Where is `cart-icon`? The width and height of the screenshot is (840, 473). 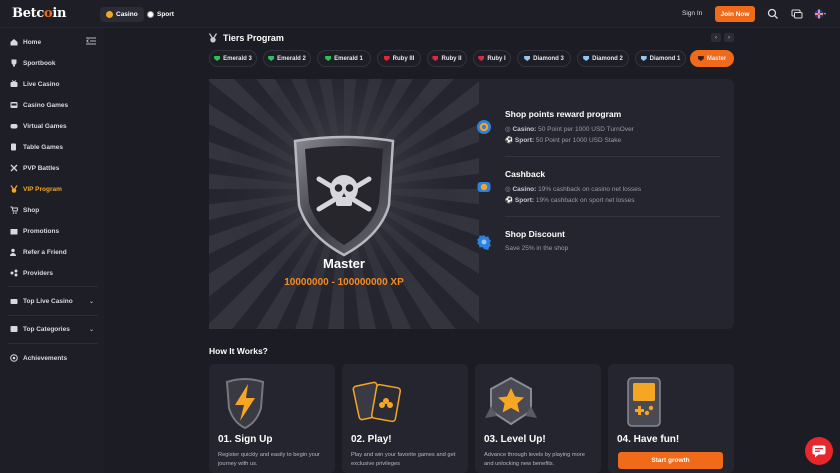 cart-icon is located at coordinates (14, 210).